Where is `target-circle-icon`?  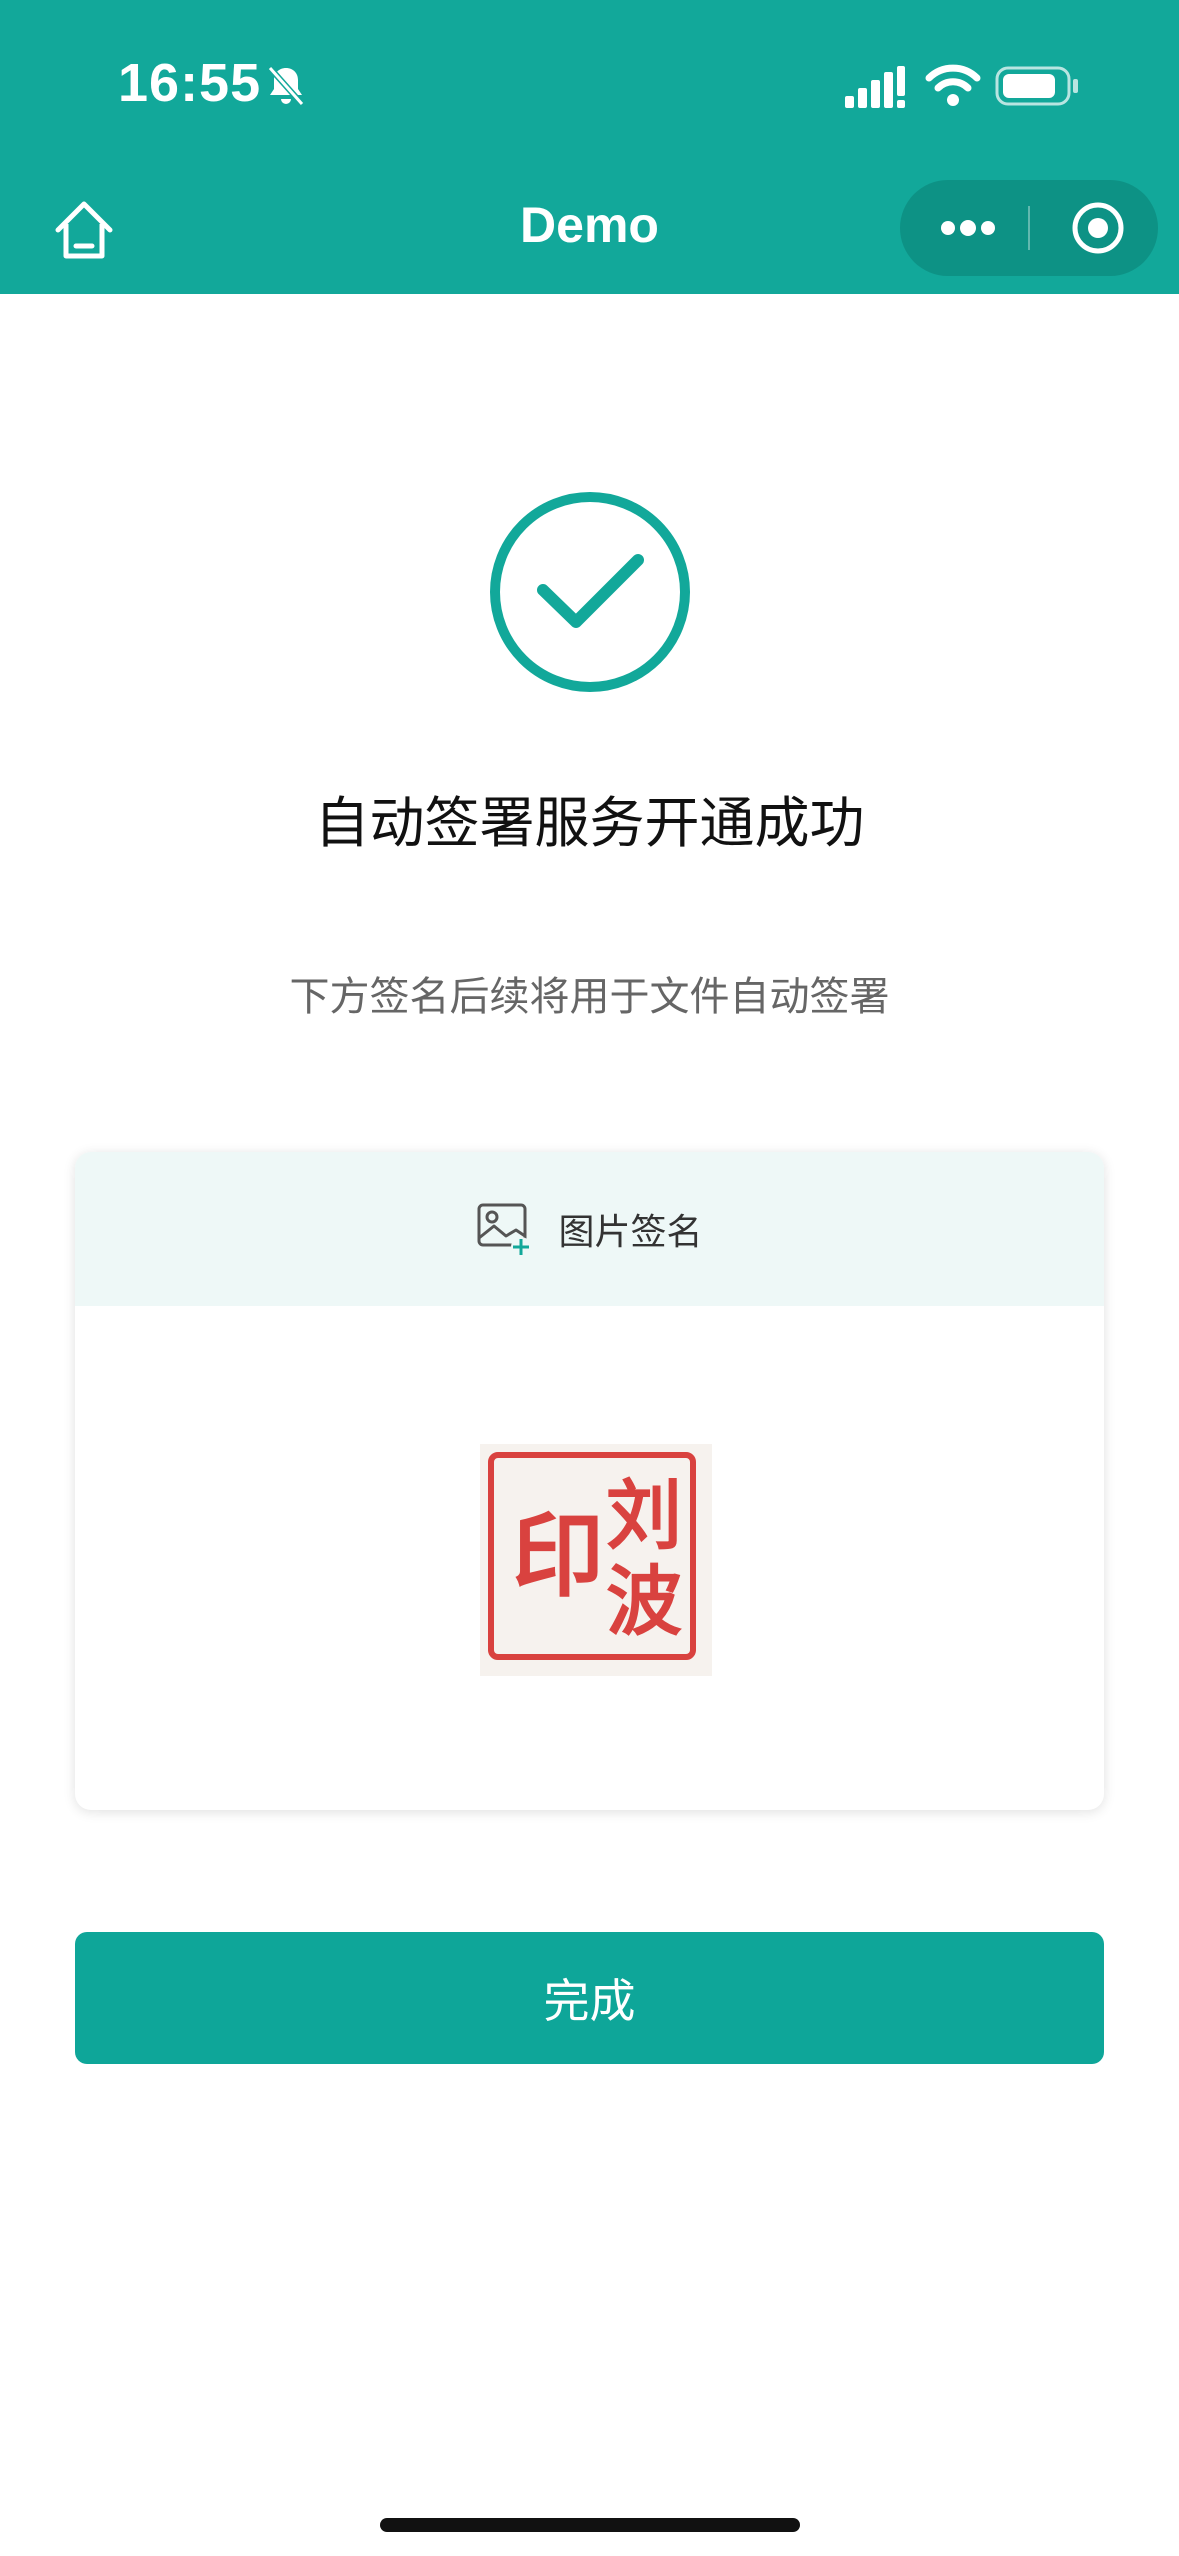
target-circle-icon is located at coordinates (1098, 228).